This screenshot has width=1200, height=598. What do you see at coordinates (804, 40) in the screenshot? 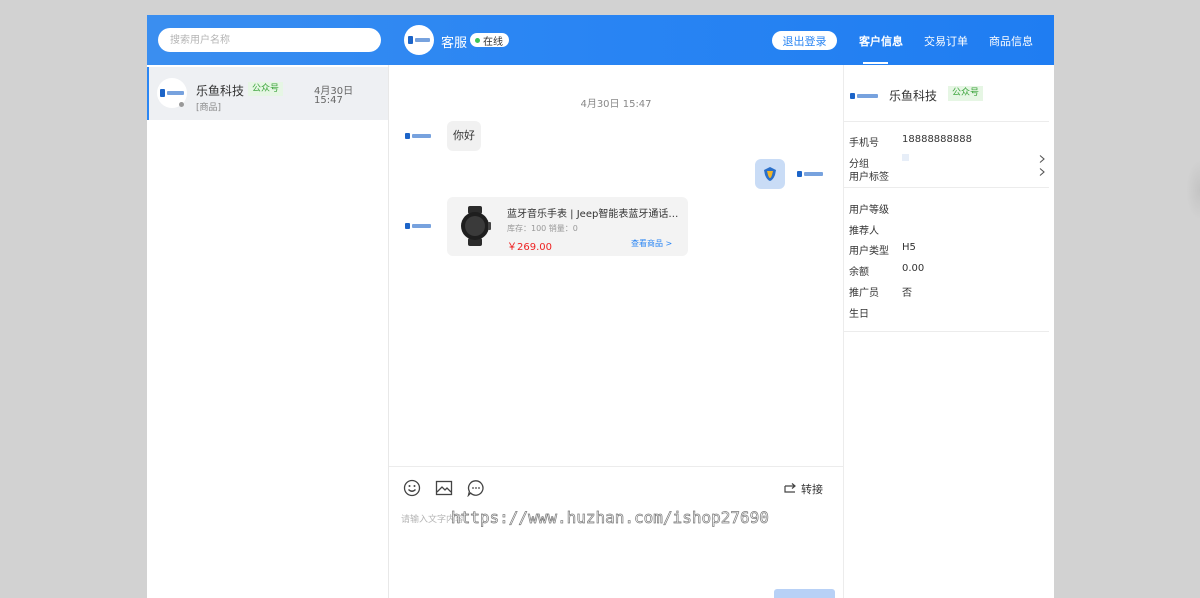
I see `logout-button: 退出登录` at bounding box center [804, 40].